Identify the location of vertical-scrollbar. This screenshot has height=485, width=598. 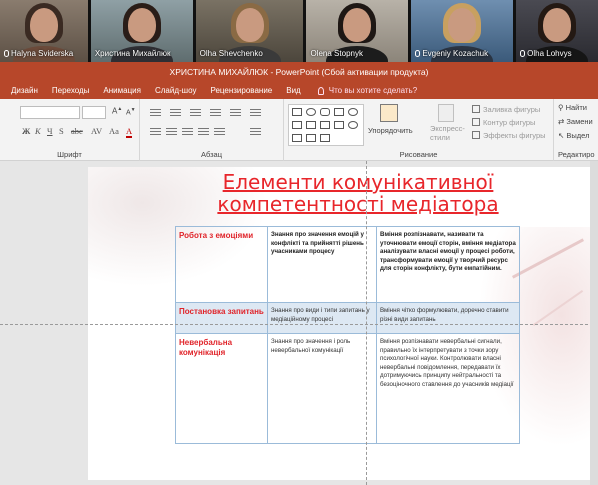
(594, 323).